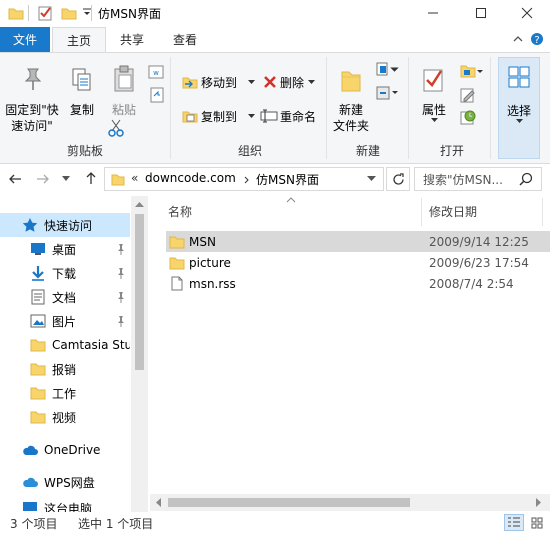  I want to click on pin-quick-access-button: 固定到"快 速访问", so click(32, 95).